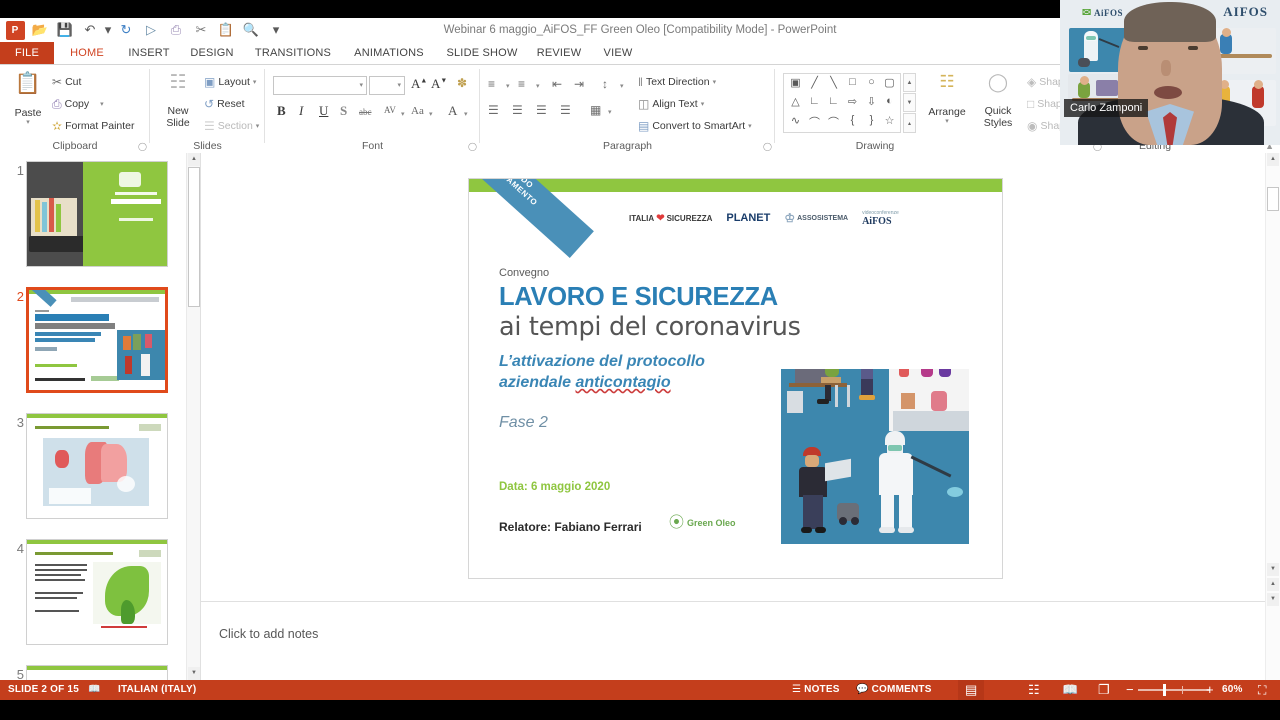 This screenshot has height=720, width=1280. Describe the element at coordinates (579, 84) in the screenshot. I see `increase-indent-button: ⇥` at that location.